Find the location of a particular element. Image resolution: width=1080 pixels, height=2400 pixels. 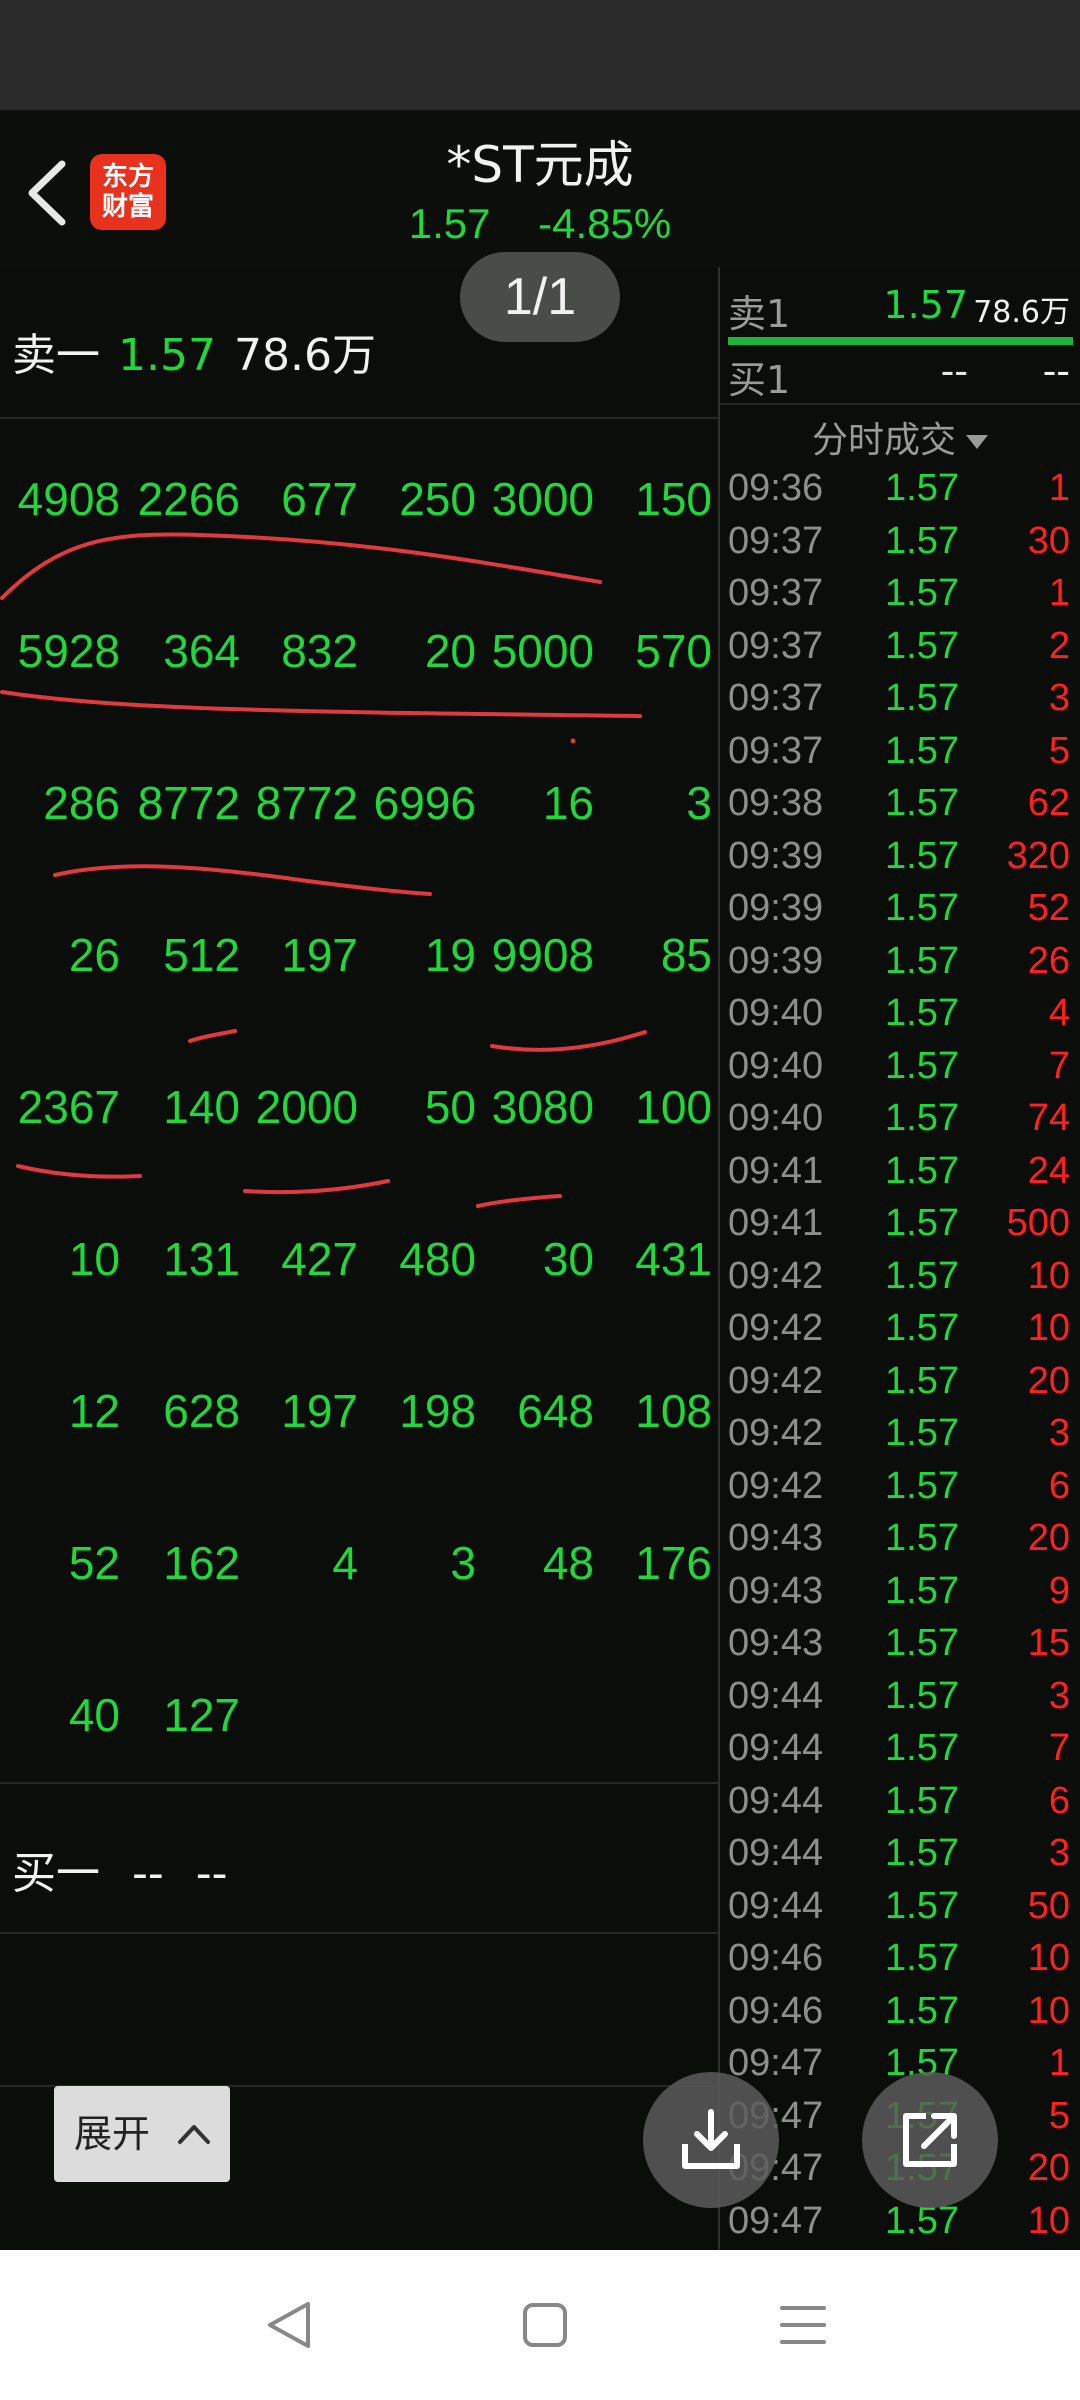

buy-one-label: 买一 is located at coordinates (56, 1873).